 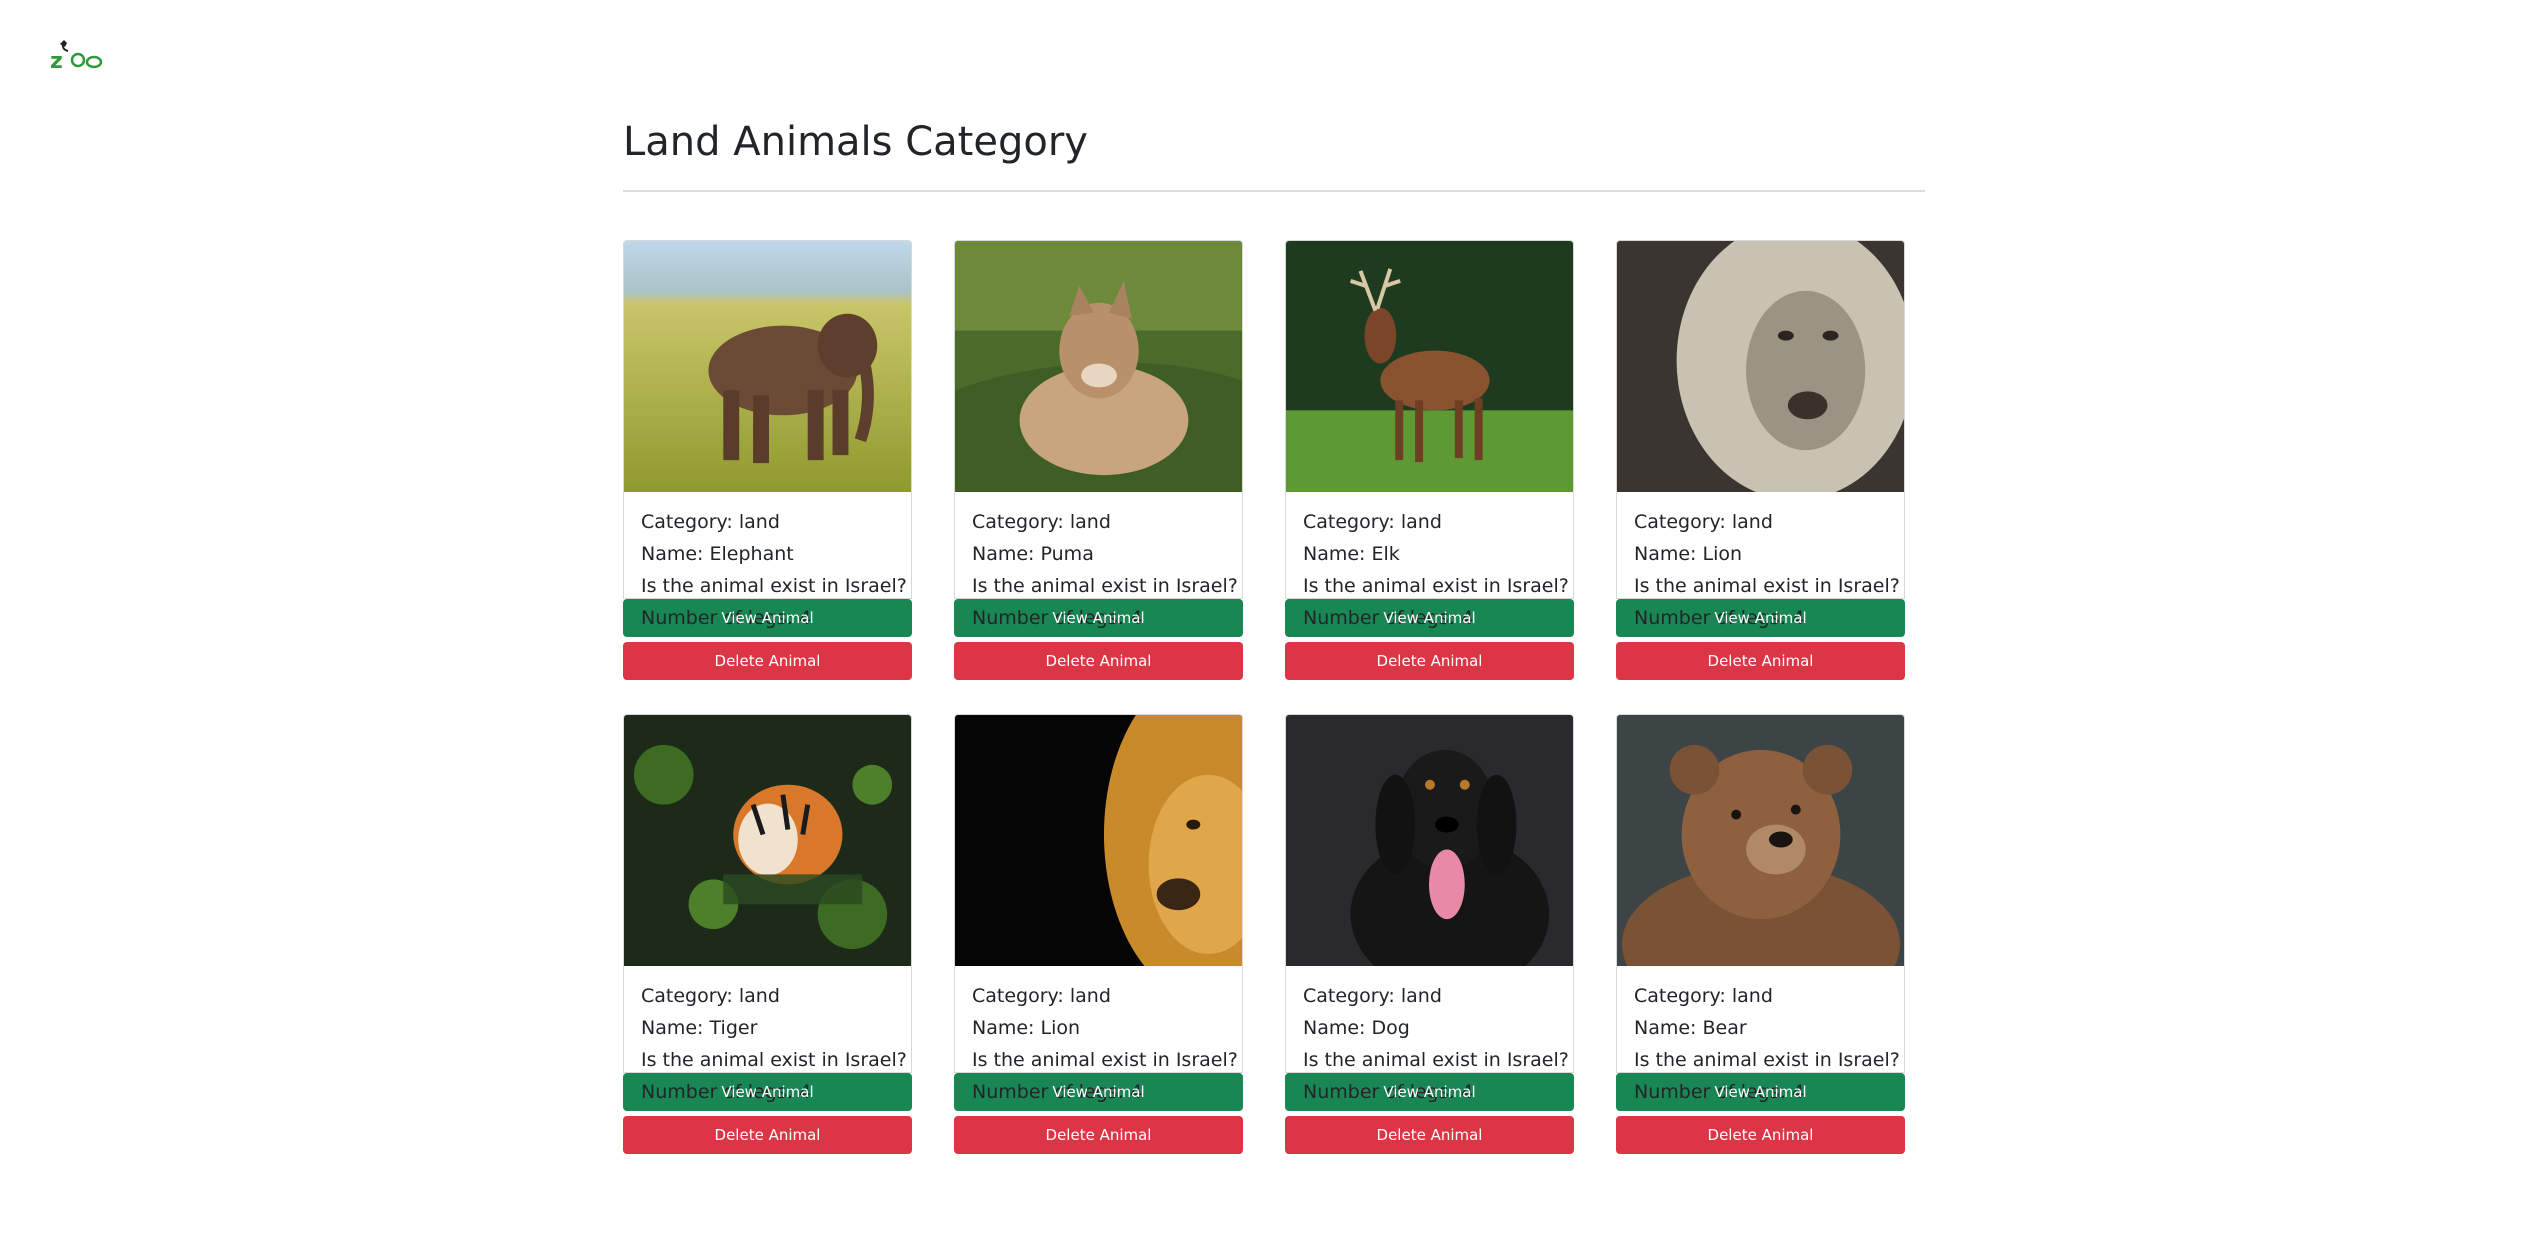 I want to click on name-value: Elephant, so click(x=751, y=554).